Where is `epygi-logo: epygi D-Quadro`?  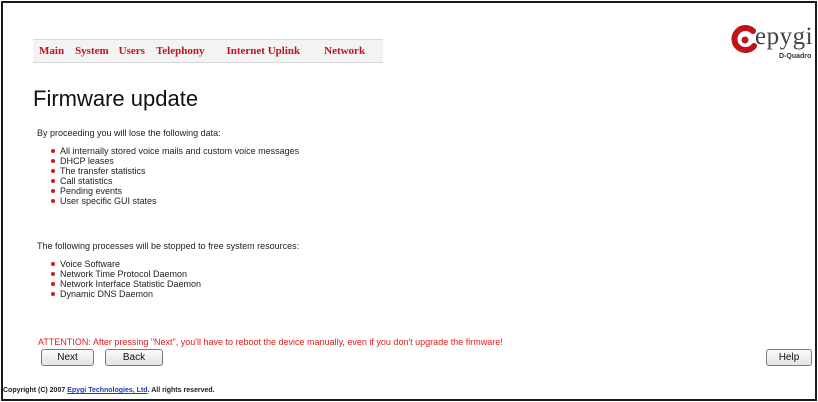
epygi-logo: epygi D-Quadro is located at coordinates (772, 44).